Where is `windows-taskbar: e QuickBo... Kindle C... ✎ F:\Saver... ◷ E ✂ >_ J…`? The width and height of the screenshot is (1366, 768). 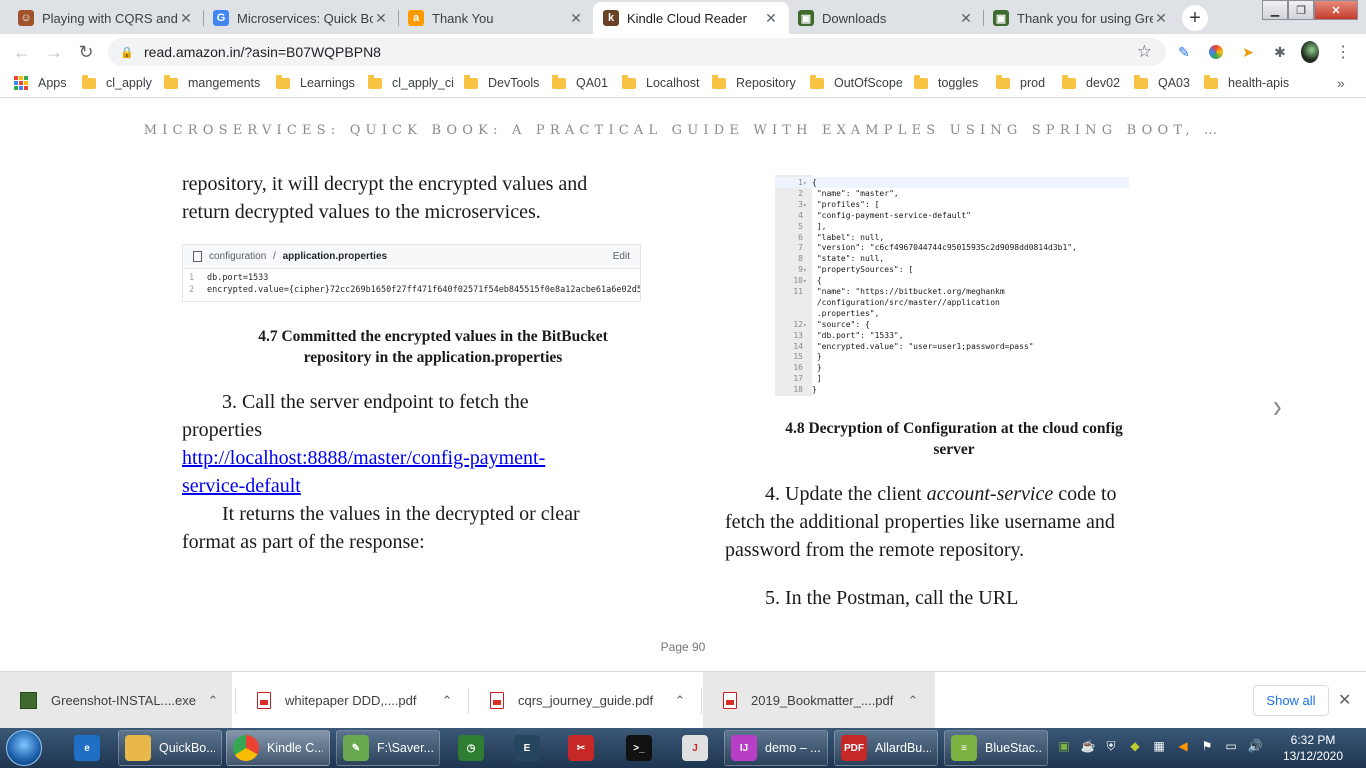 windows-taskbar: e QuickBo... Kindle C... ✎ F:\Saver... ◷ E ✂ >_ J… is located at coordinates (683, 748).